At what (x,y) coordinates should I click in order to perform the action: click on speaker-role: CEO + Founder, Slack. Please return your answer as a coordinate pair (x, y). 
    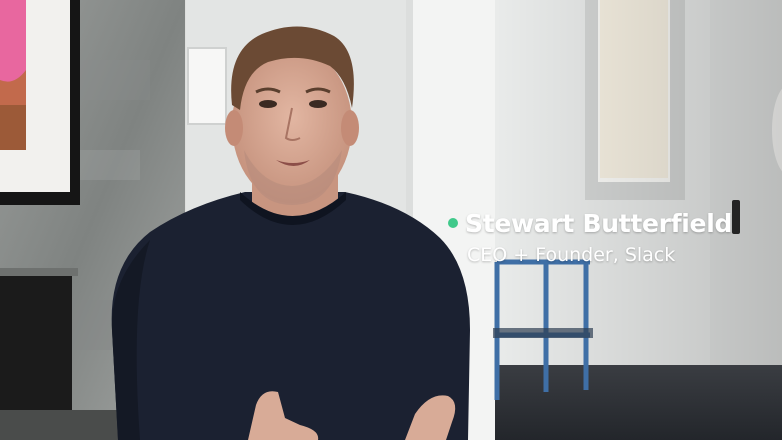
    Looking at the image, I should click on (571, 255).